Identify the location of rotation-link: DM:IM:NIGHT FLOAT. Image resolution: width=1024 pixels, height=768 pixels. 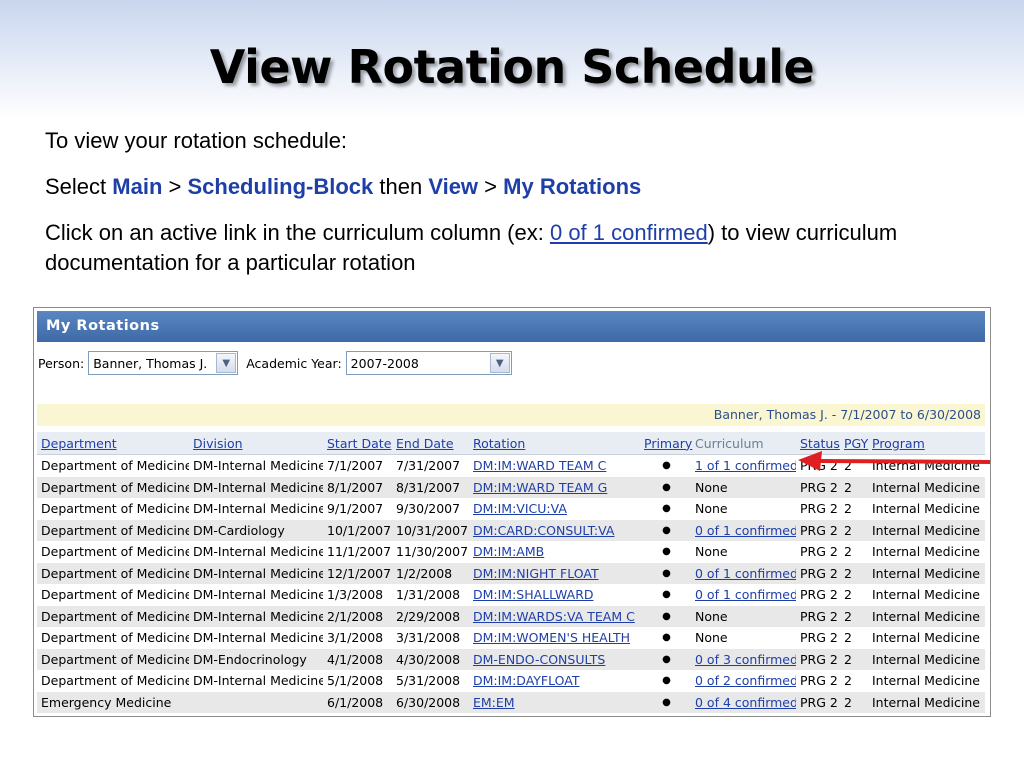
(536, 573).